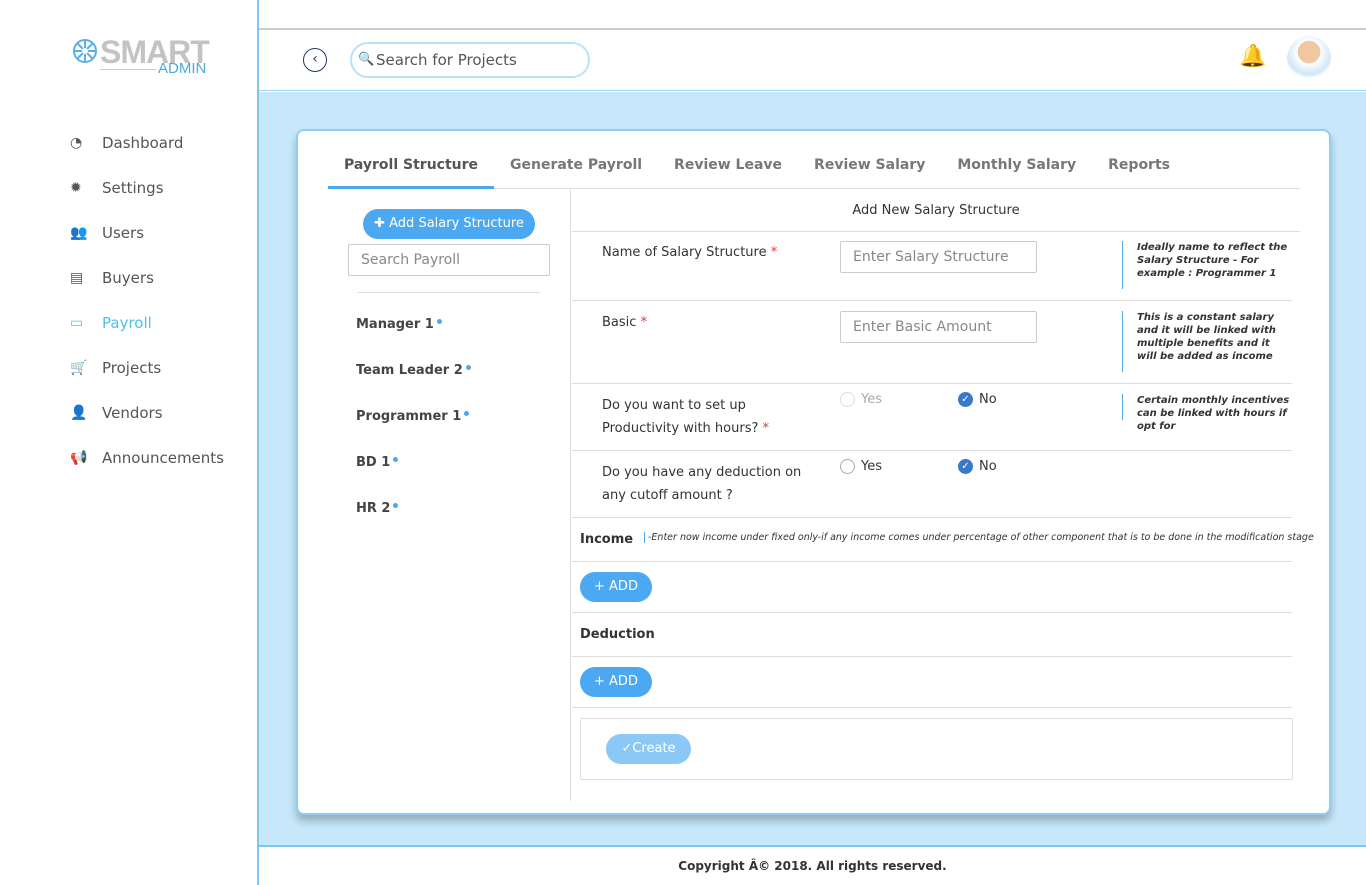  Describe the element at coordinates (1016, 171) in the screenshot. I see `tab-monthly-salary: Monthly Salary` at that location.